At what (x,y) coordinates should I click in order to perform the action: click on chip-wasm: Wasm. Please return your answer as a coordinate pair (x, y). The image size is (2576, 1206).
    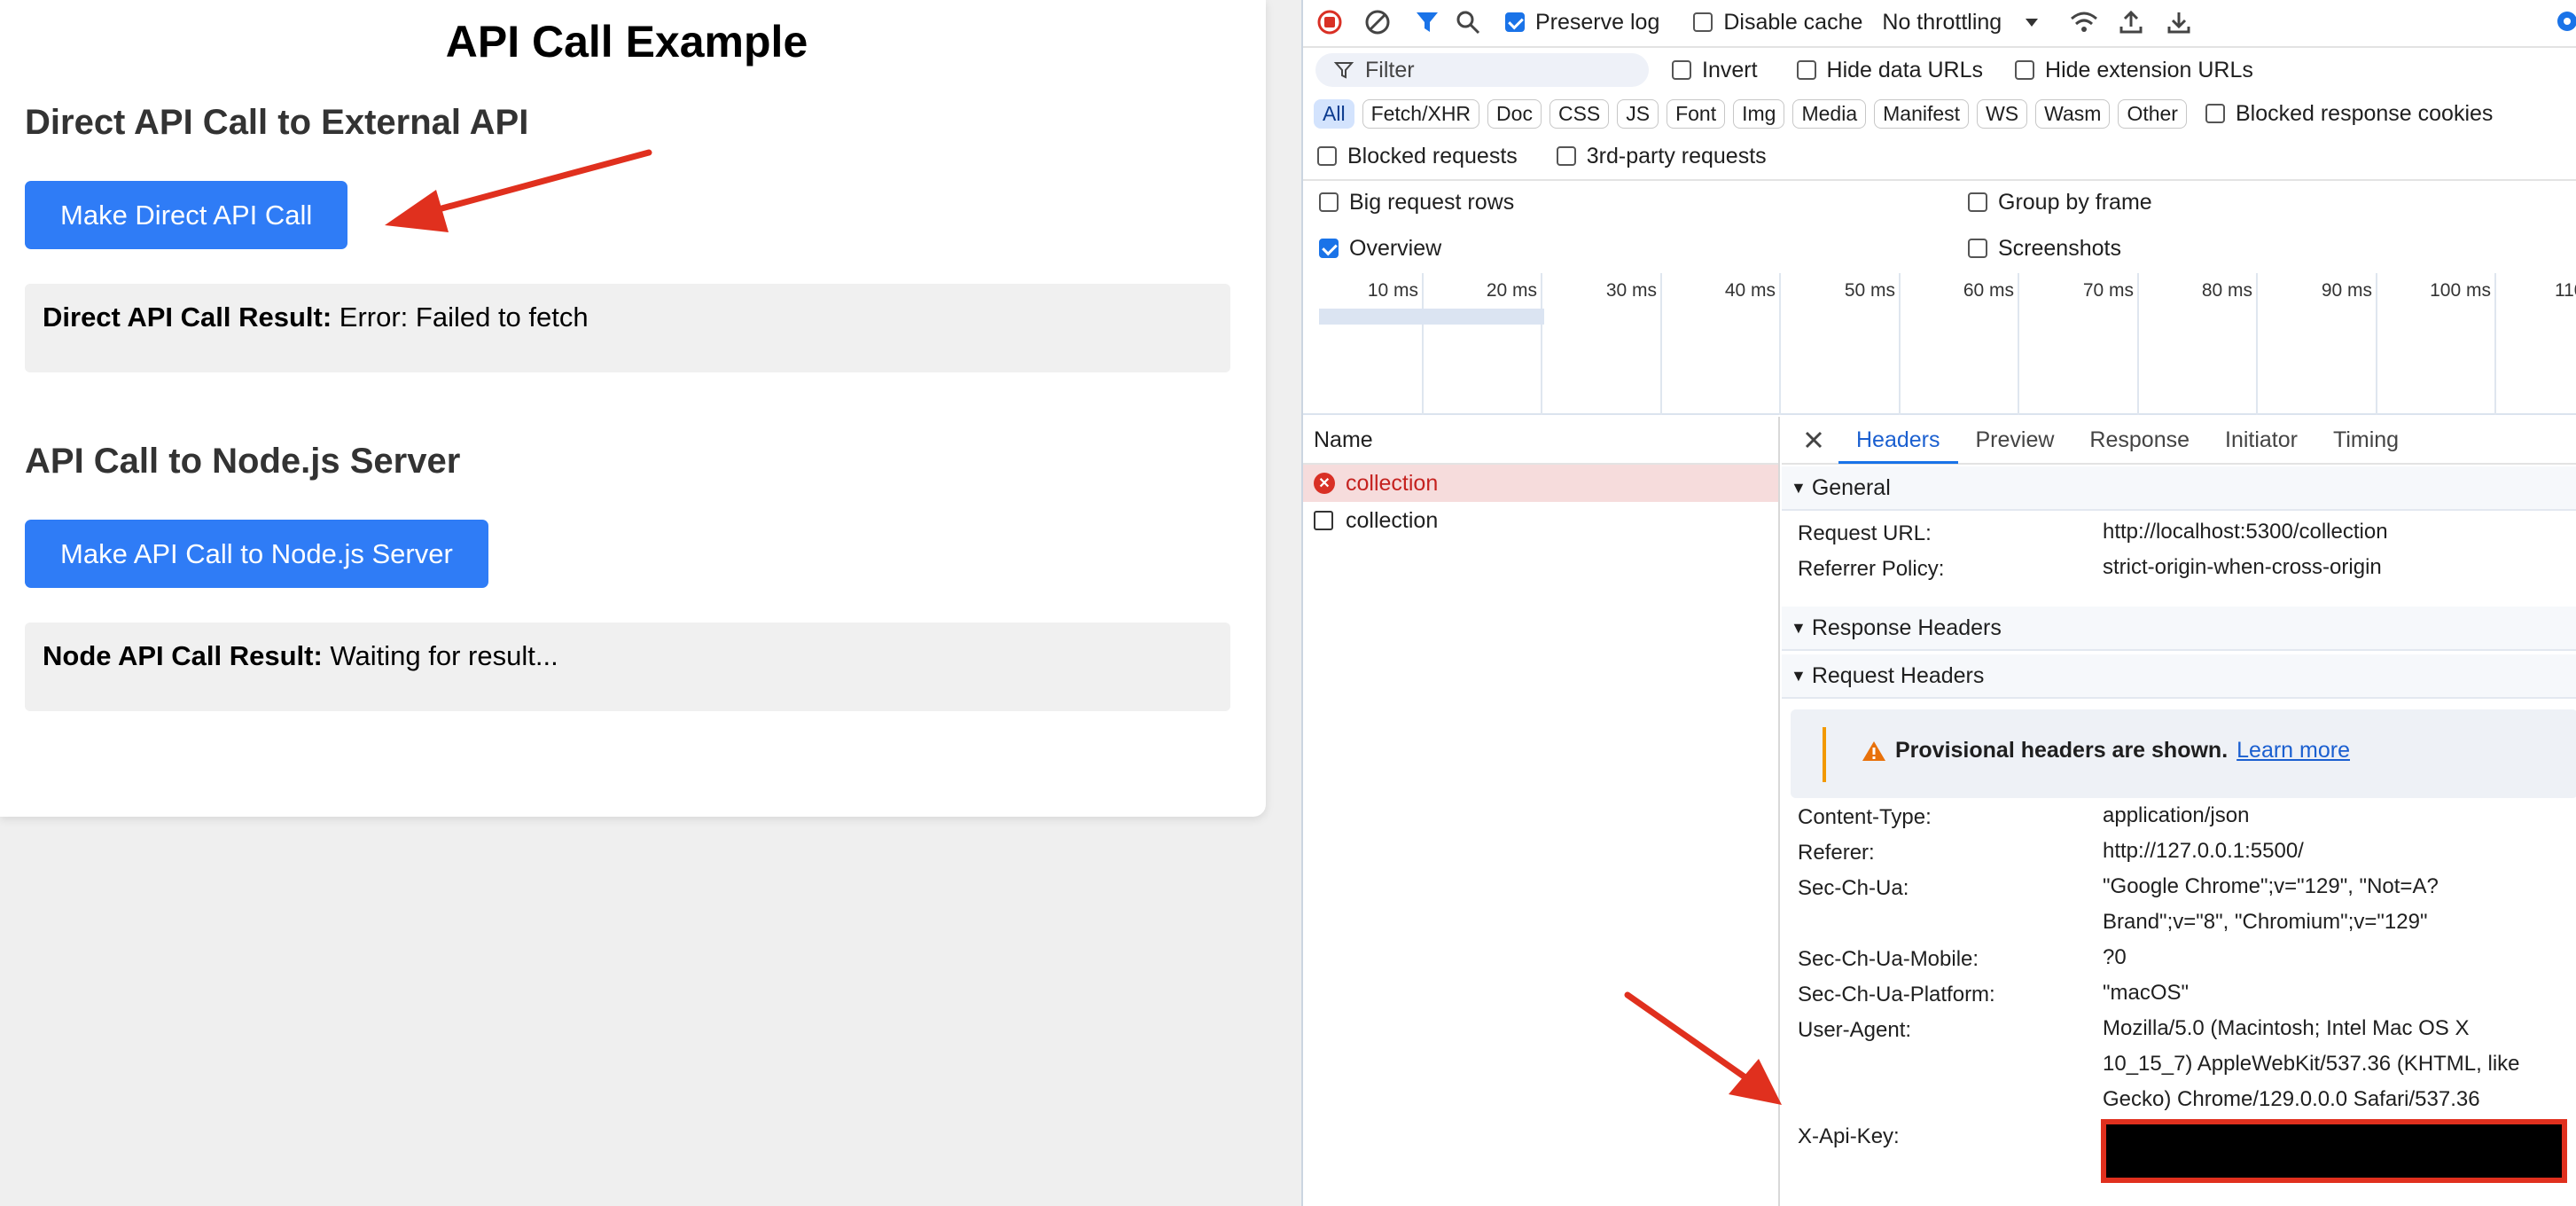
    Looking at the image, I should click on (2073, 113).